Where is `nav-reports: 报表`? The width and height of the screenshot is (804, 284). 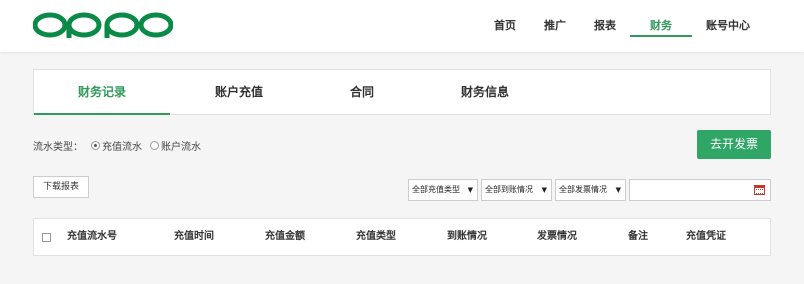
nav-reports: 报表 is located at coordinates (605, 26).